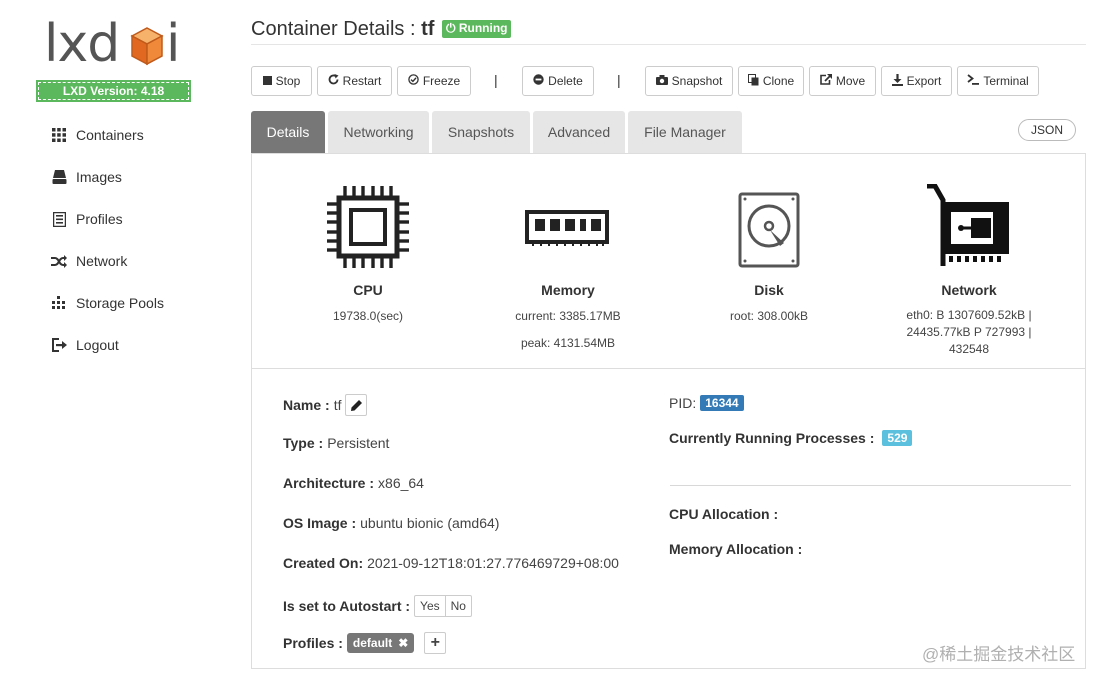 The image size is (1105, 681). Describe the element at coordinates (1047, 130) in the screenshot. I see `json-button: JSON` at that location.